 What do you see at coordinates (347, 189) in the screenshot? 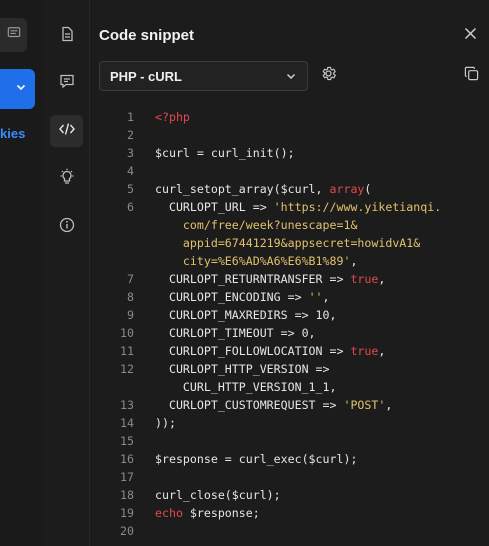
I see `code-token: array` at bounding box center [347, 189].